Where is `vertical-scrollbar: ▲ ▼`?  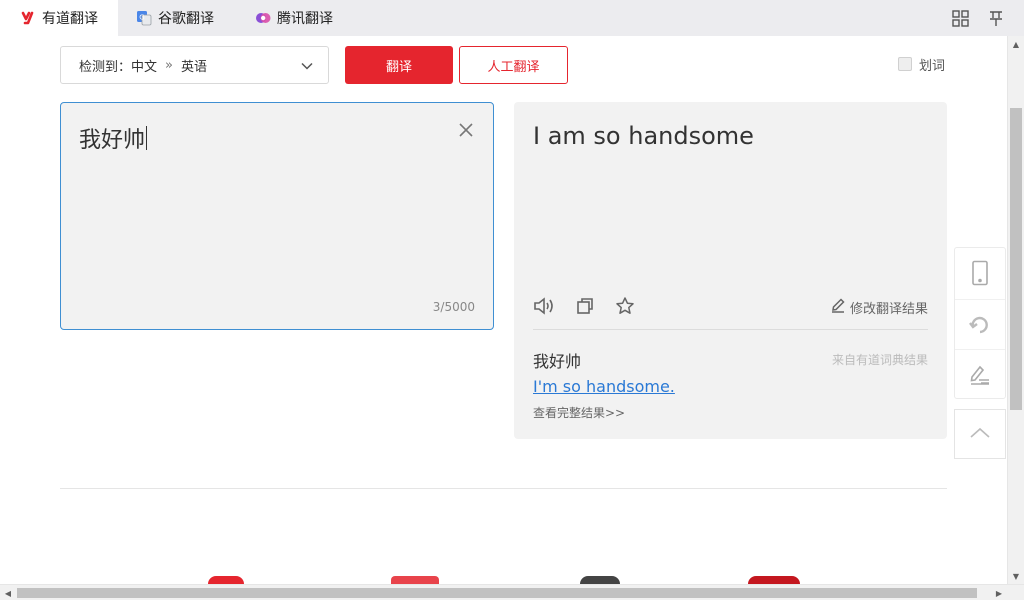
vertical-scrollbar: ▲ ▼ is located at coordinates (1015, 310).